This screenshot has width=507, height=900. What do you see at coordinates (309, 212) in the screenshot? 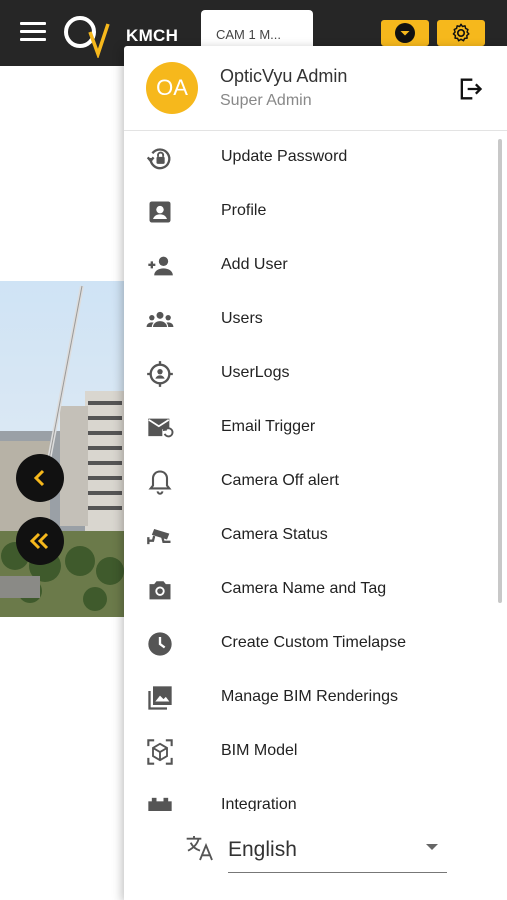
I see `menu-item-profile: Profile` at bounding box center [309, 212].